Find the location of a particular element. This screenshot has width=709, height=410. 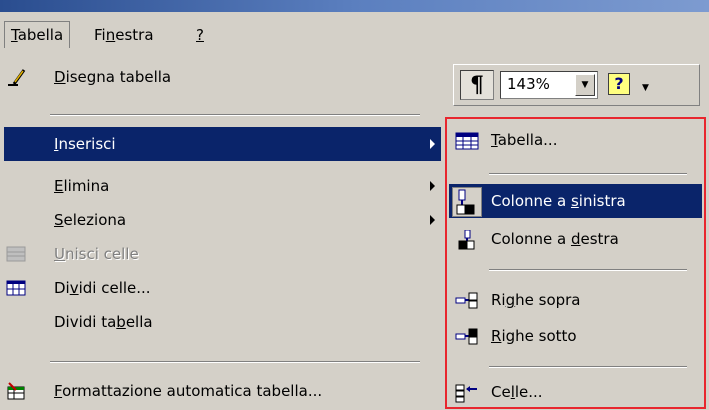

submenu-item-label: Righe sotto is located at coordinates (534, 336).